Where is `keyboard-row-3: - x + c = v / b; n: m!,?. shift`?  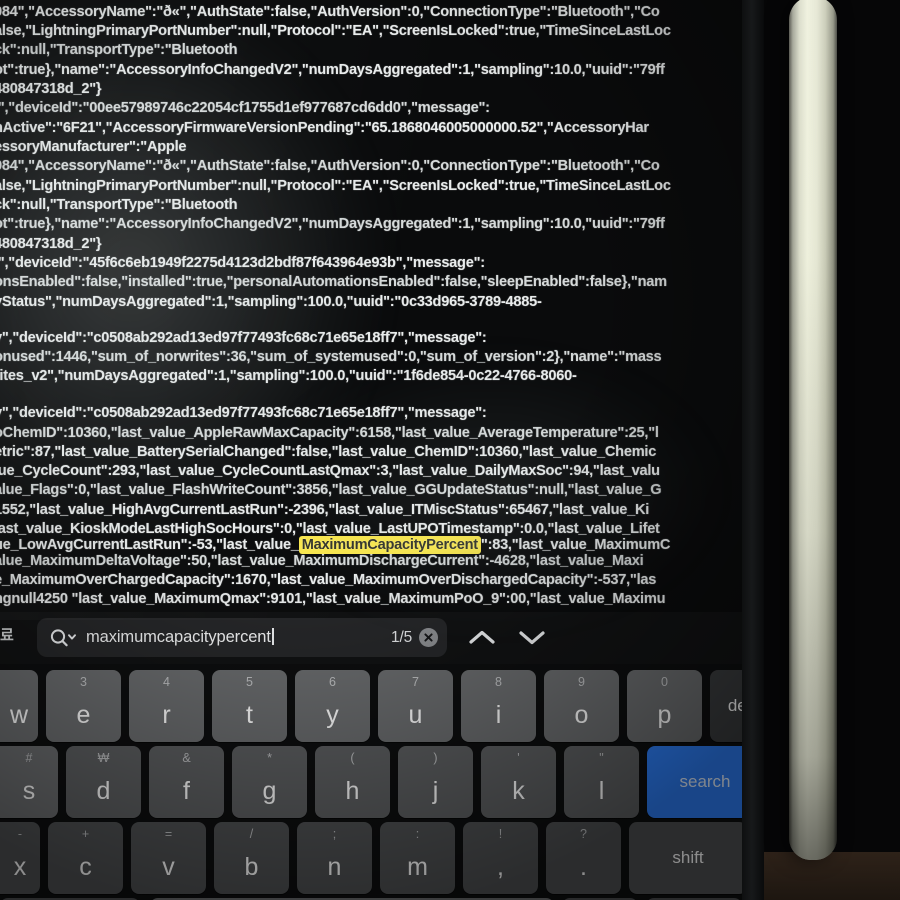
keyboard-row-3: - x + c = v / b; n: m!,?. shift is located at coordinates (371, 858).